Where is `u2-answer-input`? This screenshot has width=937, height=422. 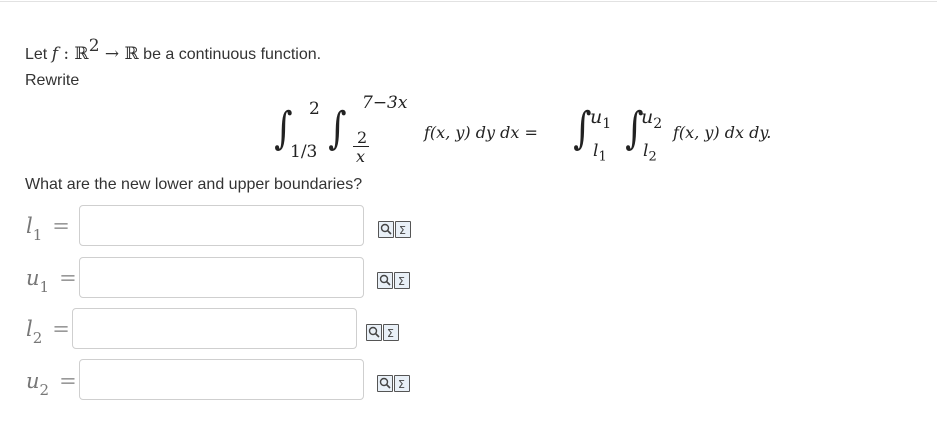
u2-answer-input is located at coordinates (221, 379).